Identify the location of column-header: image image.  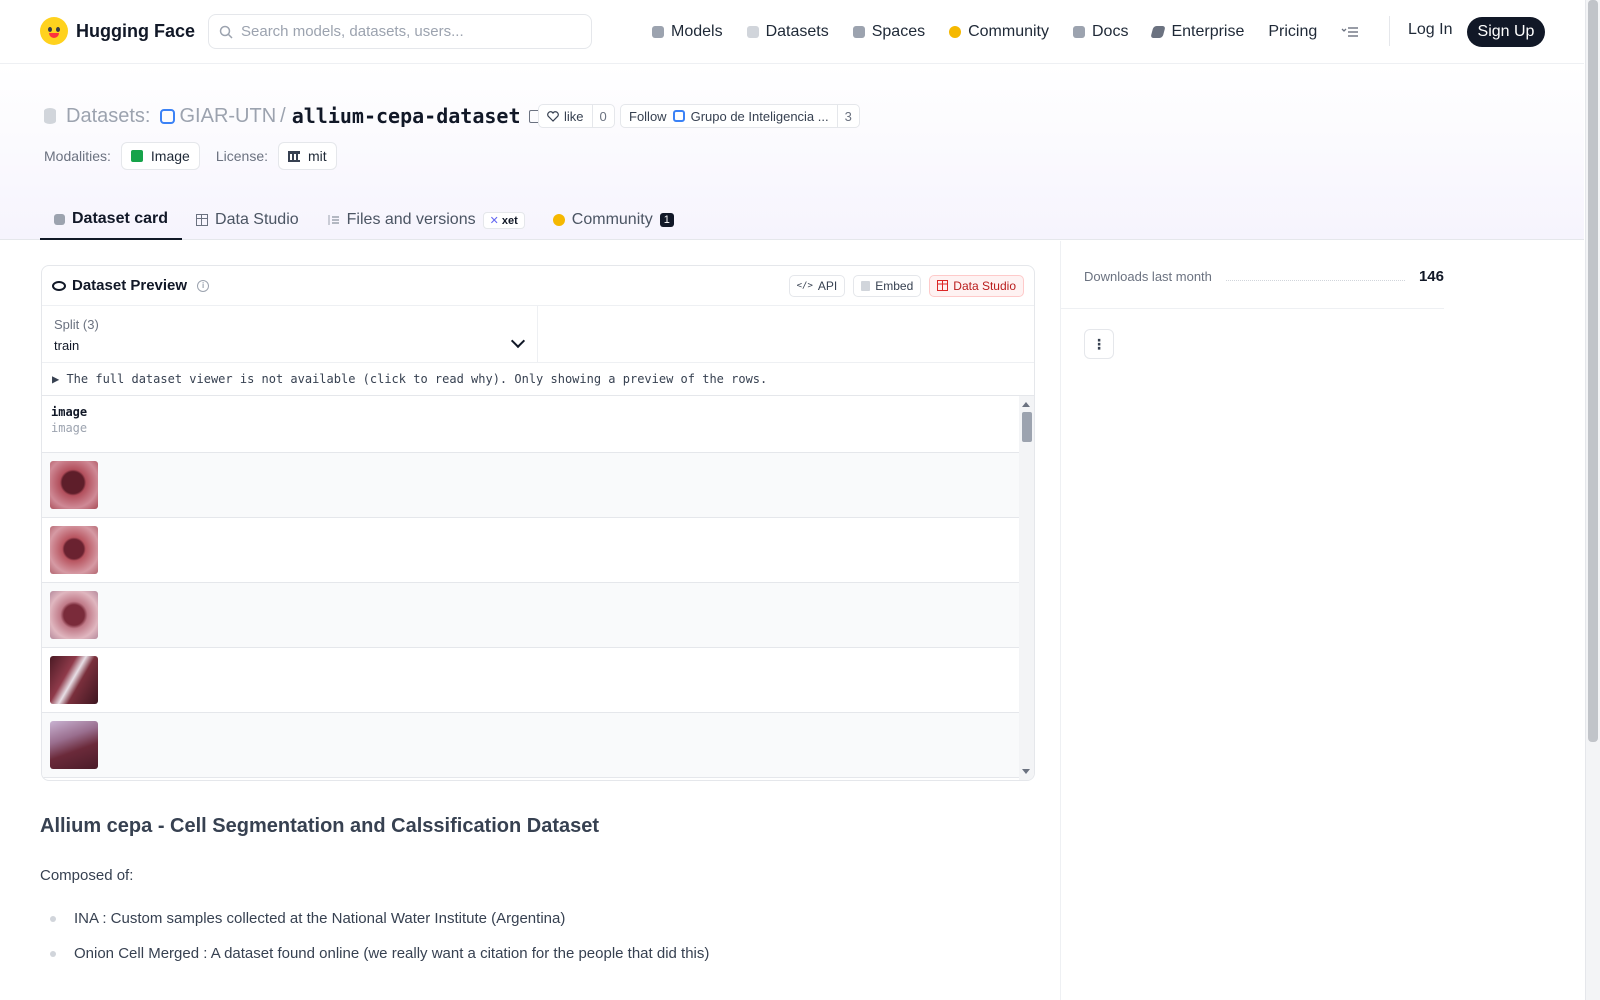
(538, 424).